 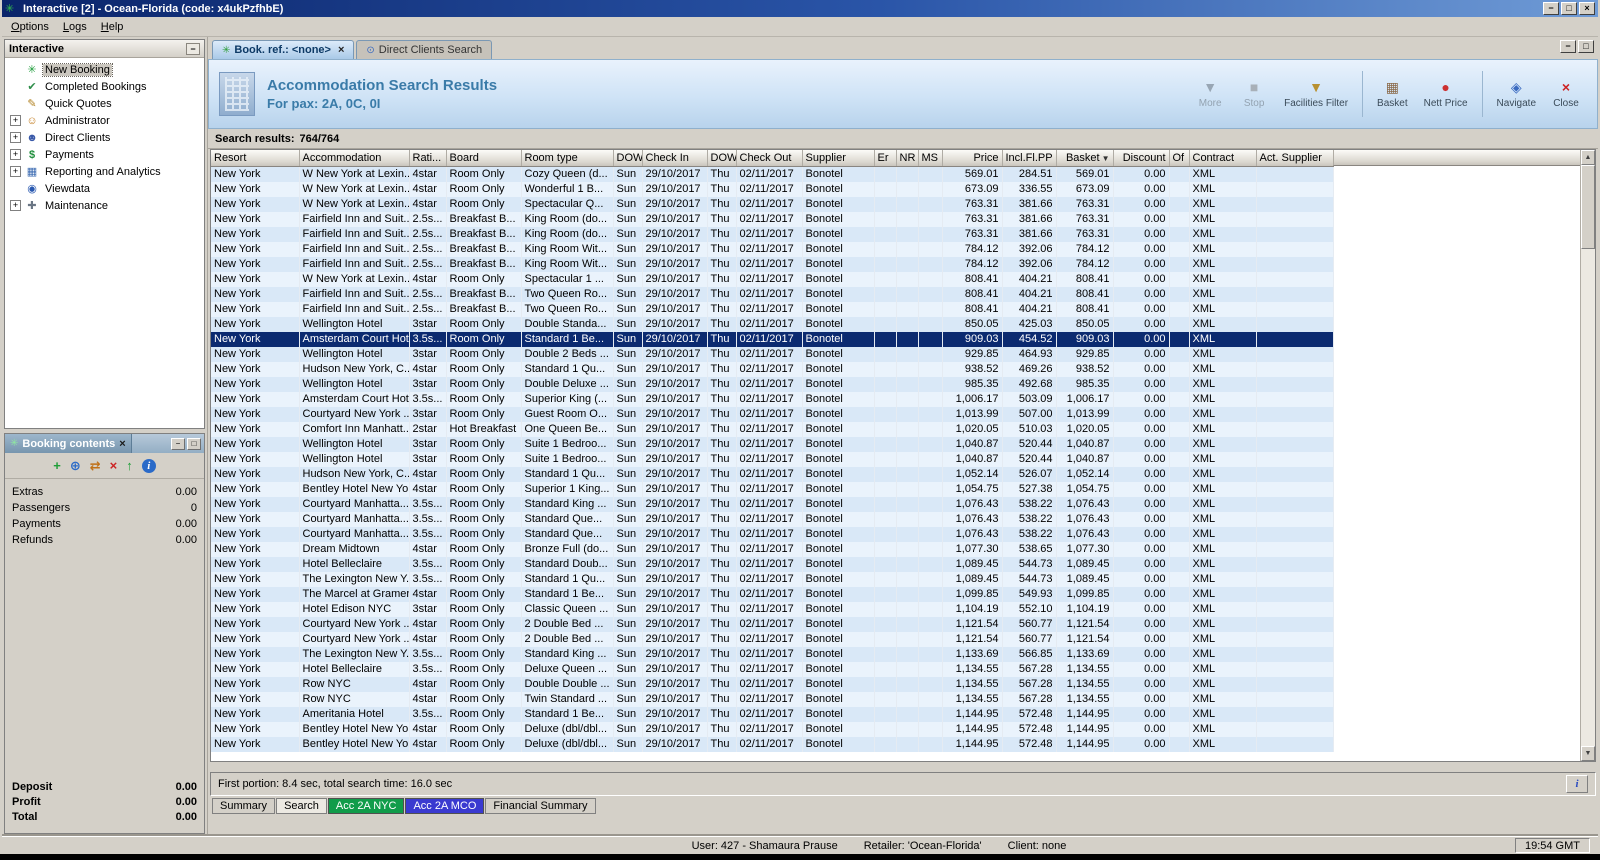 I want to click on cell-of, so click(x=1179, y=339).